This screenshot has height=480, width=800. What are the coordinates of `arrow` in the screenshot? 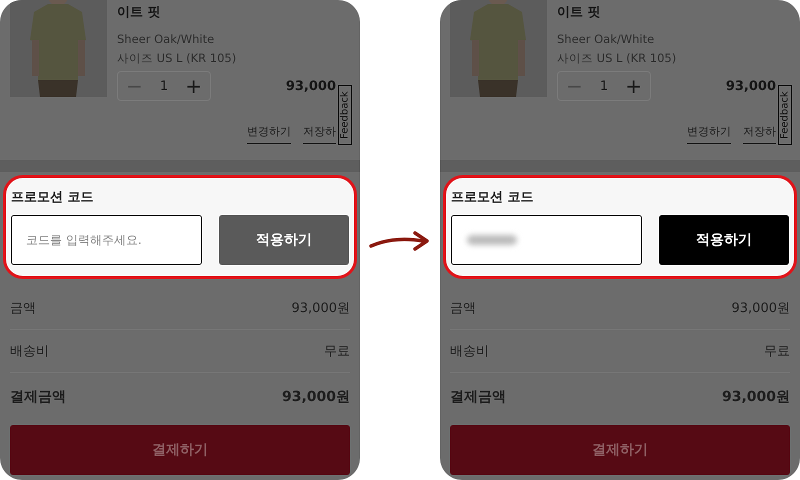 It's located at (399, 241).